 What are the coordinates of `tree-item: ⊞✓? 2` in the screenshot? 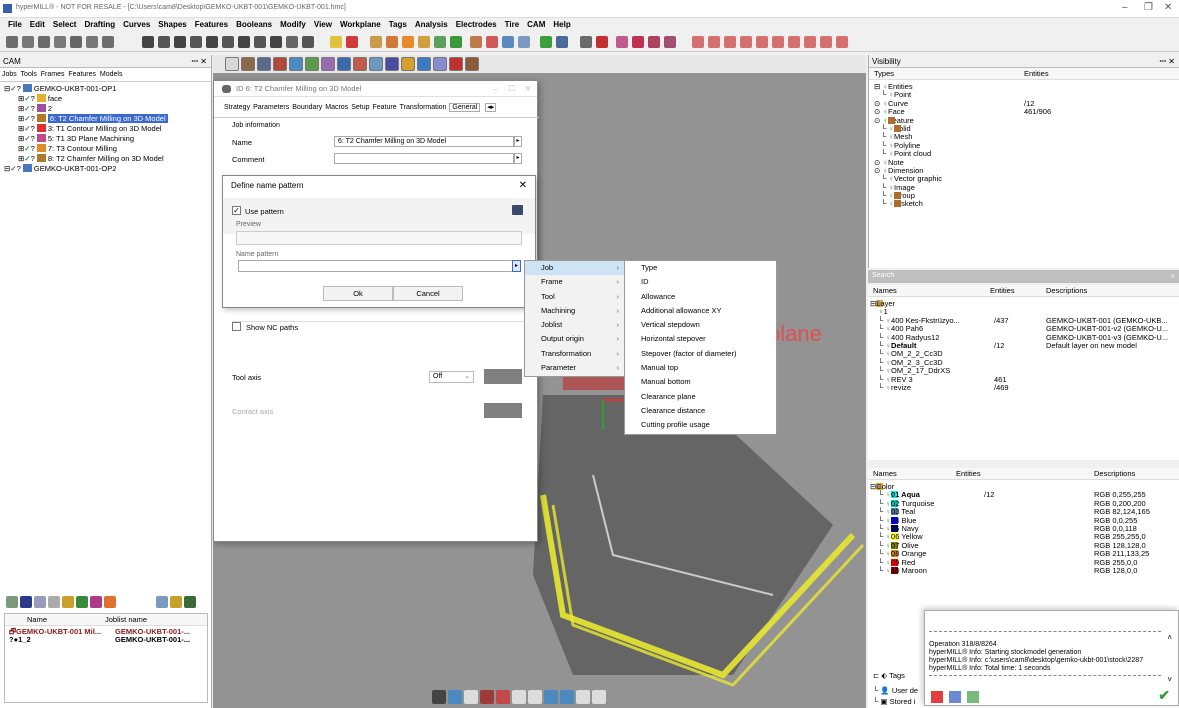 It's located at (107, 109).